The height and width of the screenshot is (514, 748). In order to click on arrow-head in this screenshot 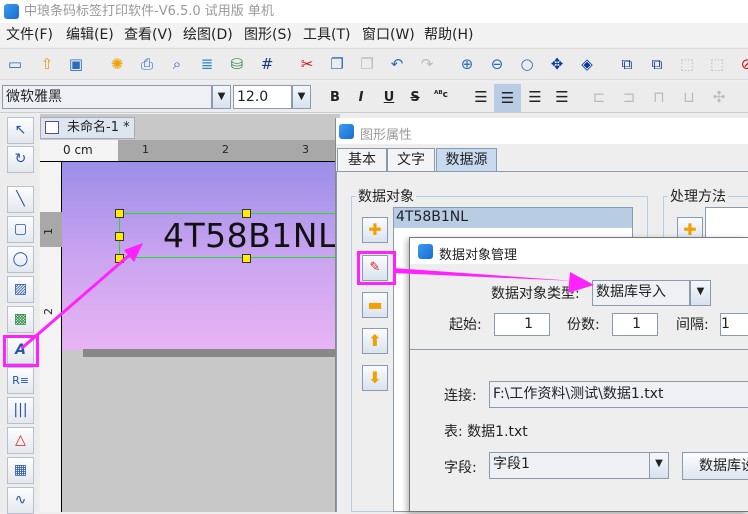, I will do `click(581, 282)`.